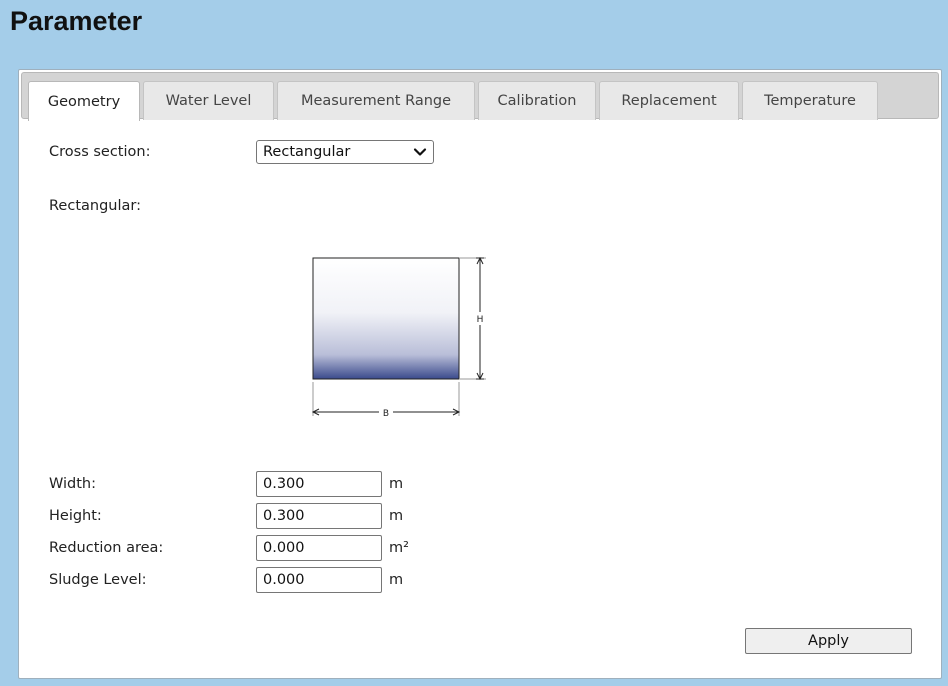  I want to click on sludge-level-unit: m, so click(396, 580).